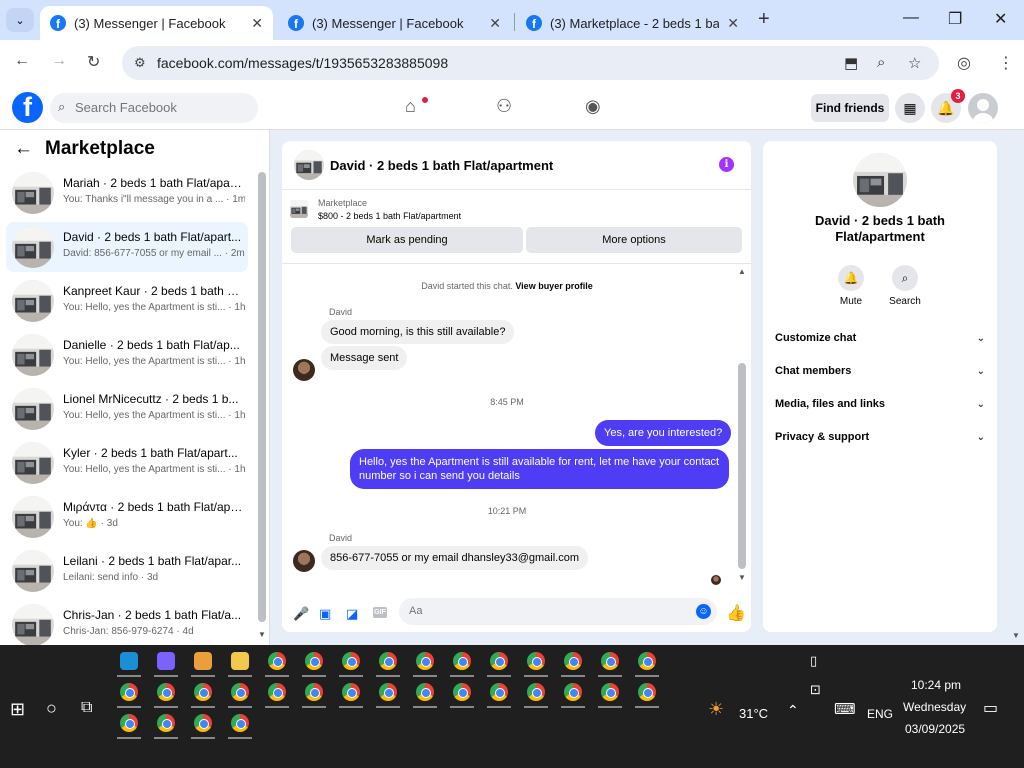 The image size is (1024, 768). I want to click on menu-grid-icon: ▦, so click(910, 108).